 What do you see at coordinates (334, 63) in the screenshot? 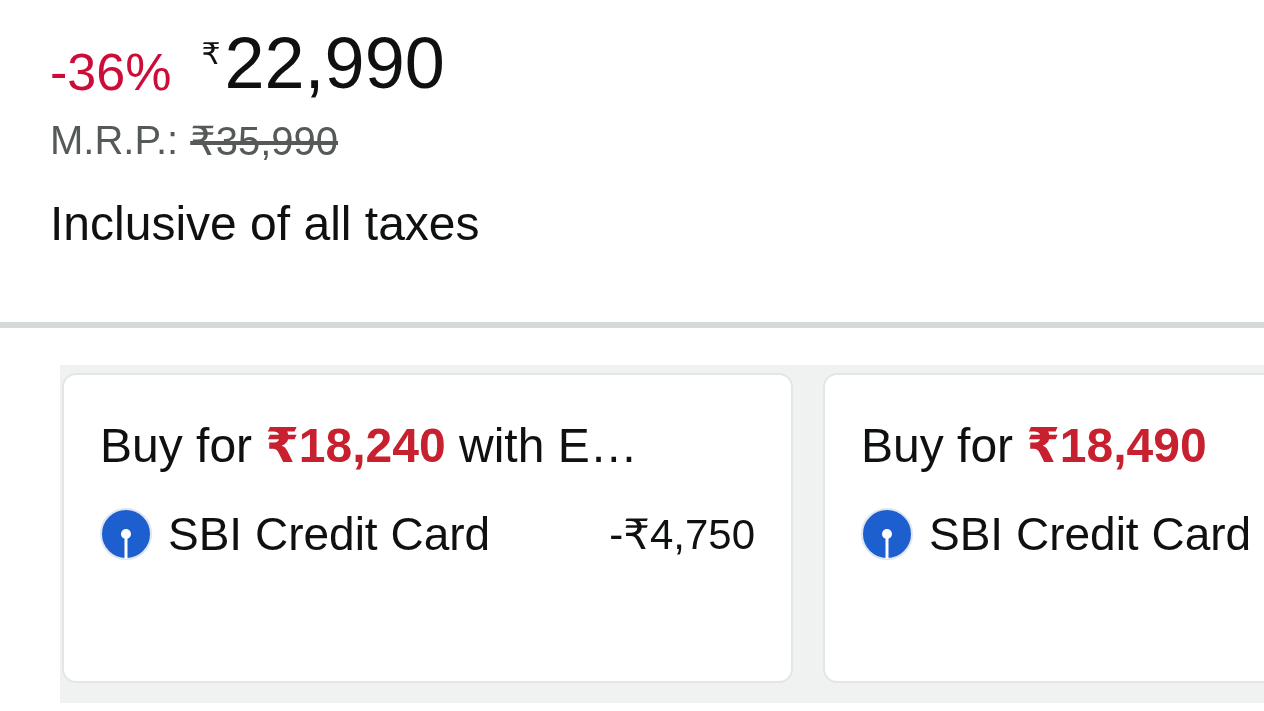
I see `price: 22,990` at bounding box center [334, 63].